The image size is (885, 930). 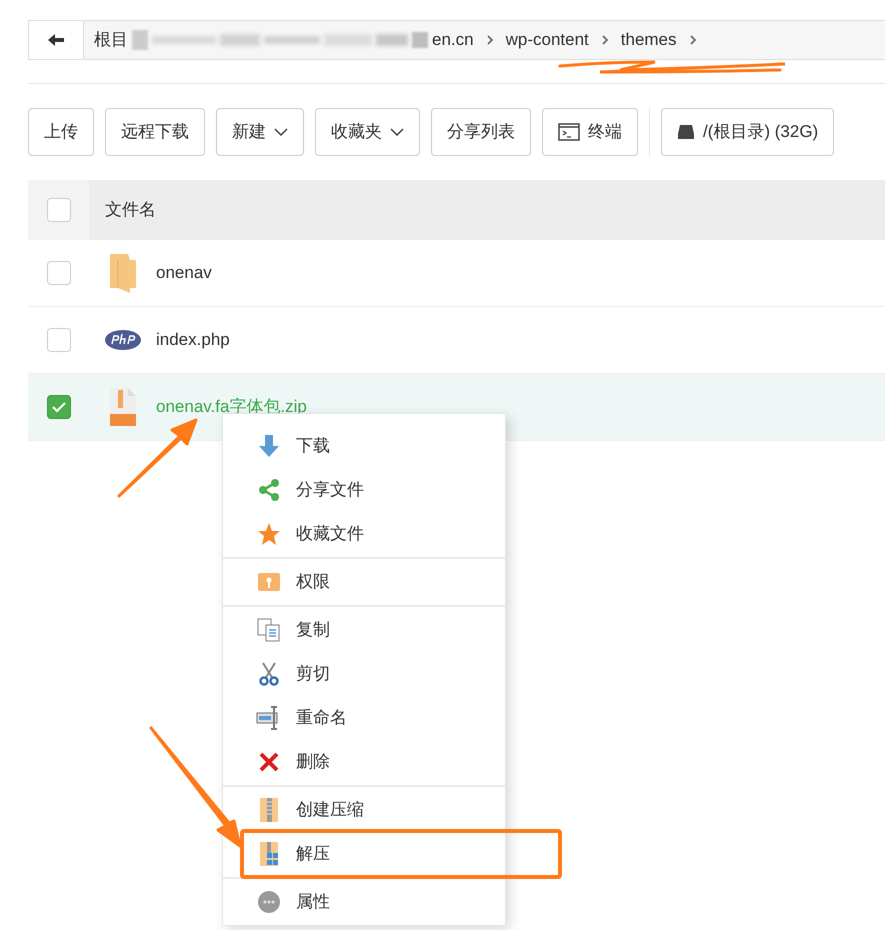 I want to click on php-icon, so click(x=123, y=340).